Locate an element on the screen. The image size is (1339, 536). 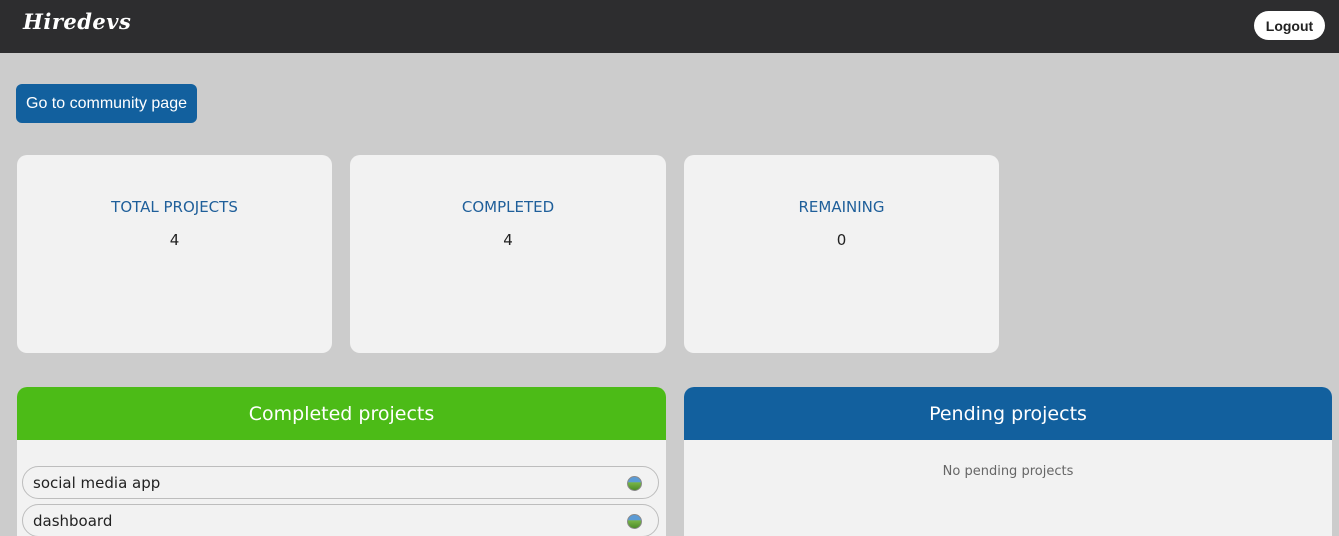
pending-projects-panel: Pending projects No pending projects is located at coordinates (1008, 461).